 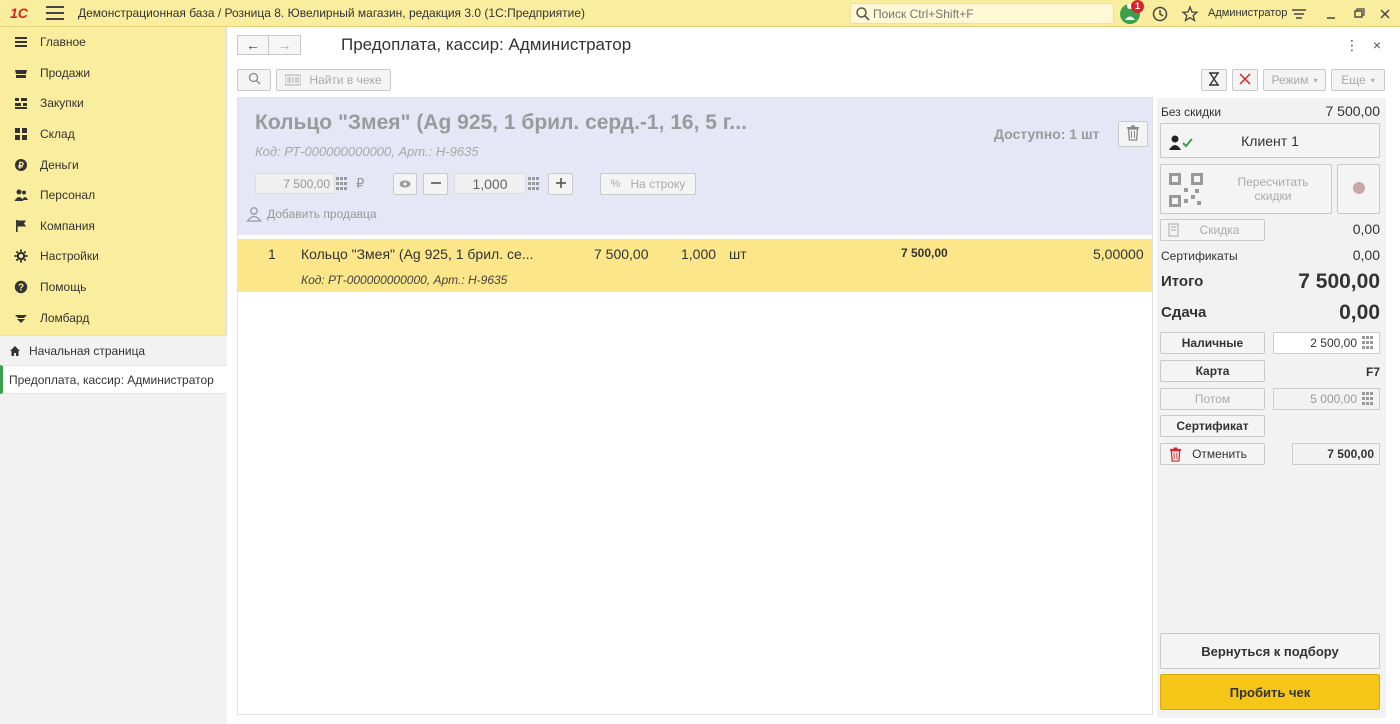 I want to click on notifications-icon: 1, so click(x=1132, y=12).